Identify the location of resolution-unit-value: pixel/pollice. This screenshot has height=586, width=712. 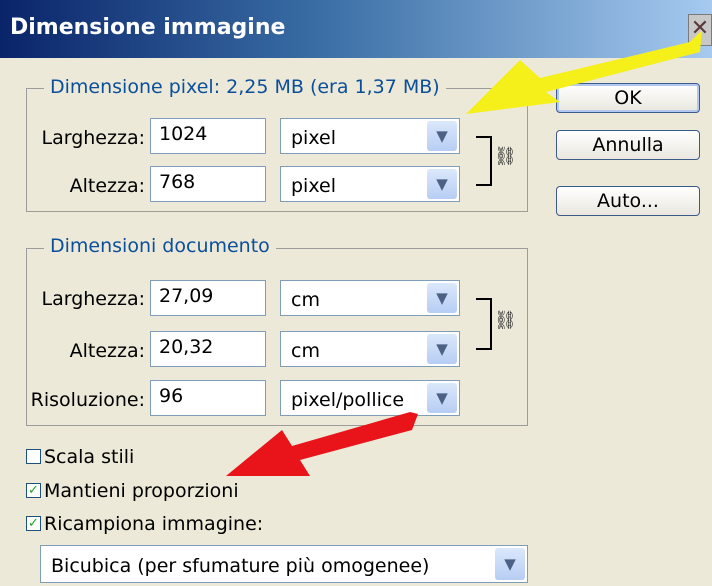
(348, 400).